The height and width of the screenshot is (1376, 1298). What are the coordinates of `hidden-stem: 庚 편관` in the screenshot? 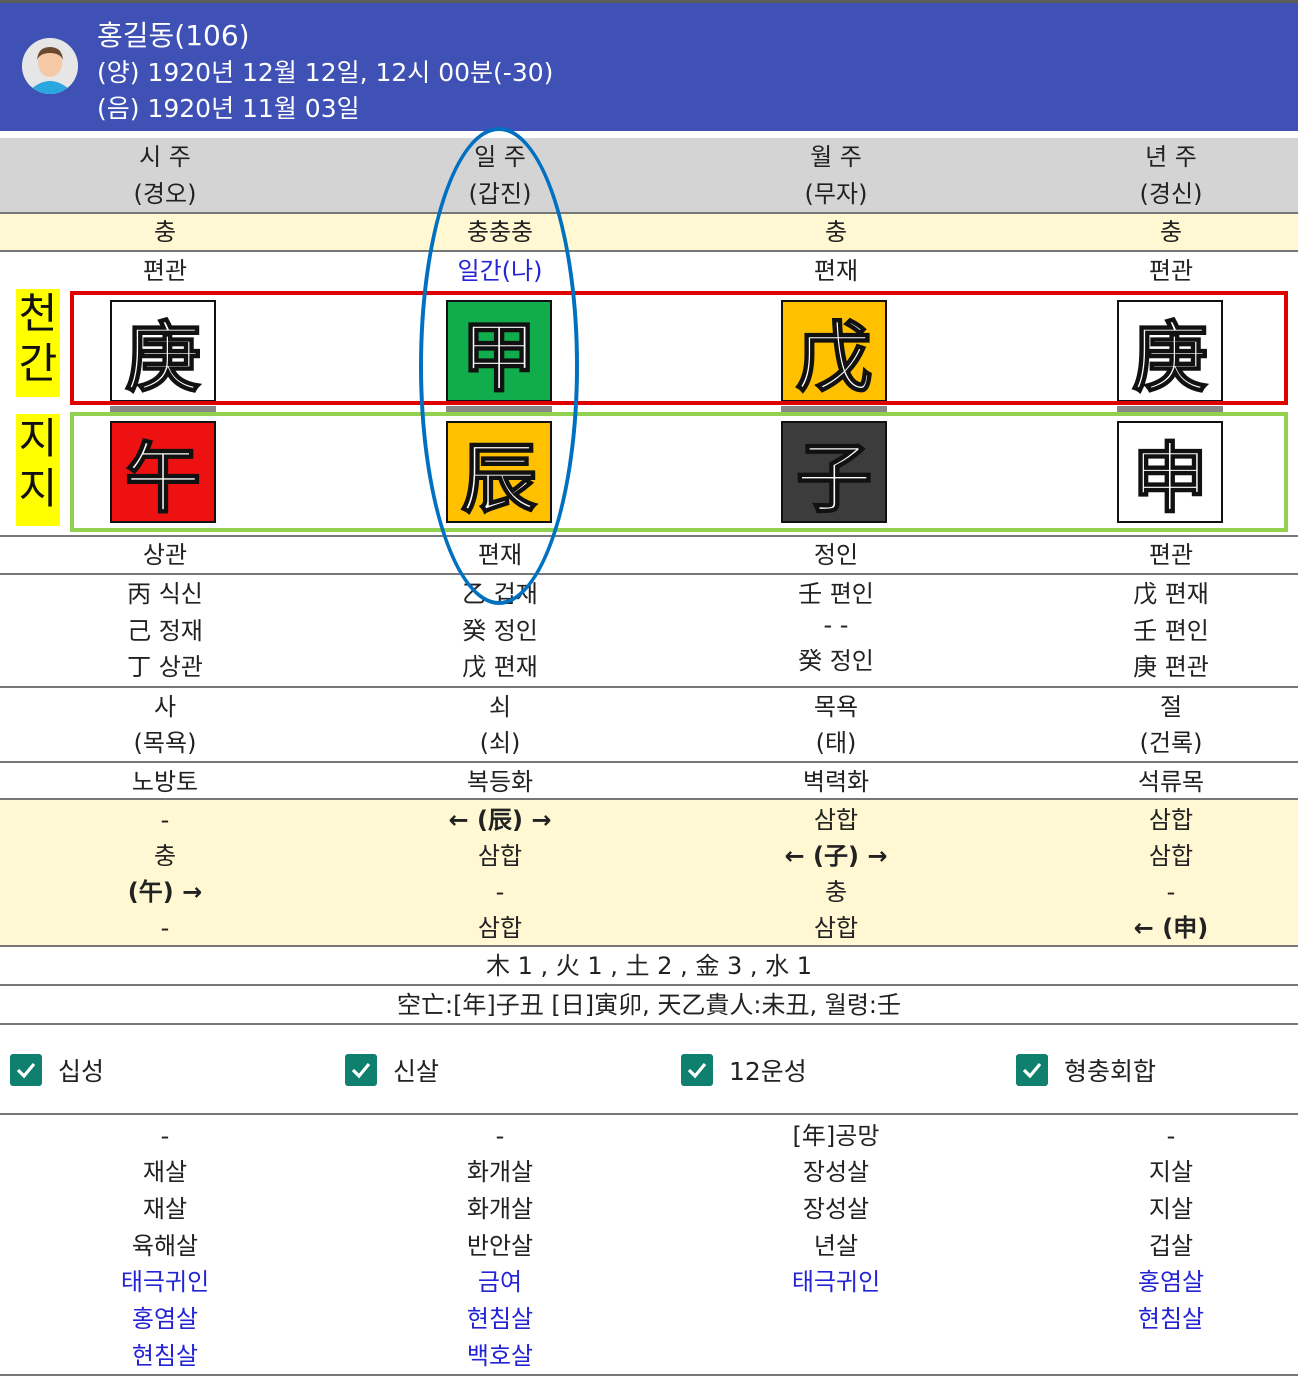 It's located at (1171, 667).